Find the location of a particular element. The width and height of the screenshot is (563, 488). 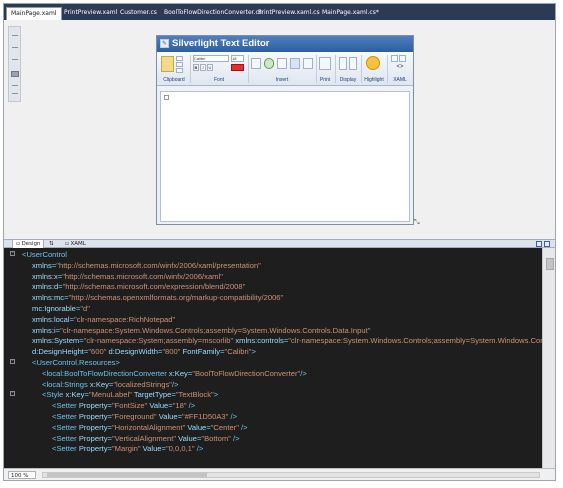

code-token: xmlns:d is located at coordinates (45, 287).